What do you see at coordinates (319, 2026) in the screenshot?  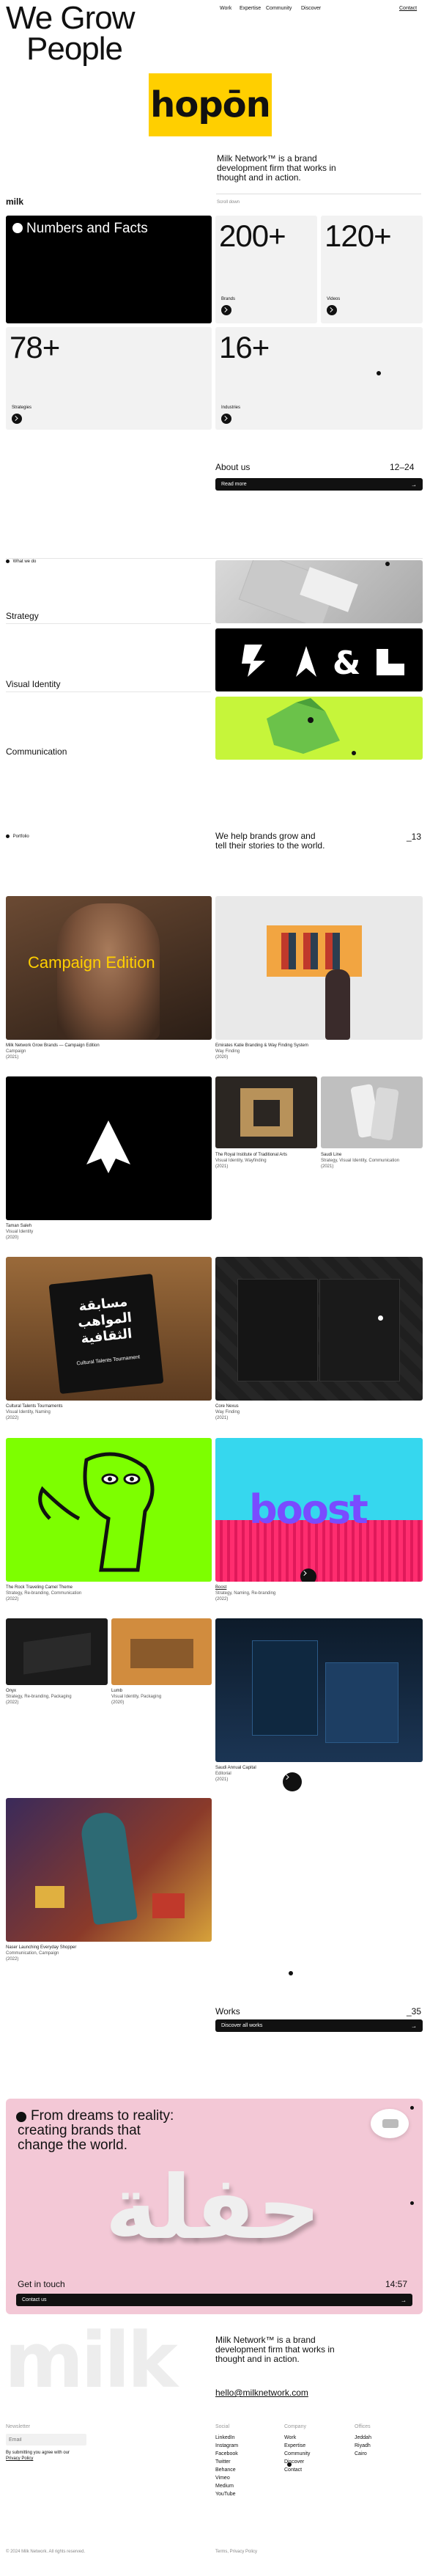 I see `discover-all-works-button: Discover all works →` at bounding box center [319, 2026].